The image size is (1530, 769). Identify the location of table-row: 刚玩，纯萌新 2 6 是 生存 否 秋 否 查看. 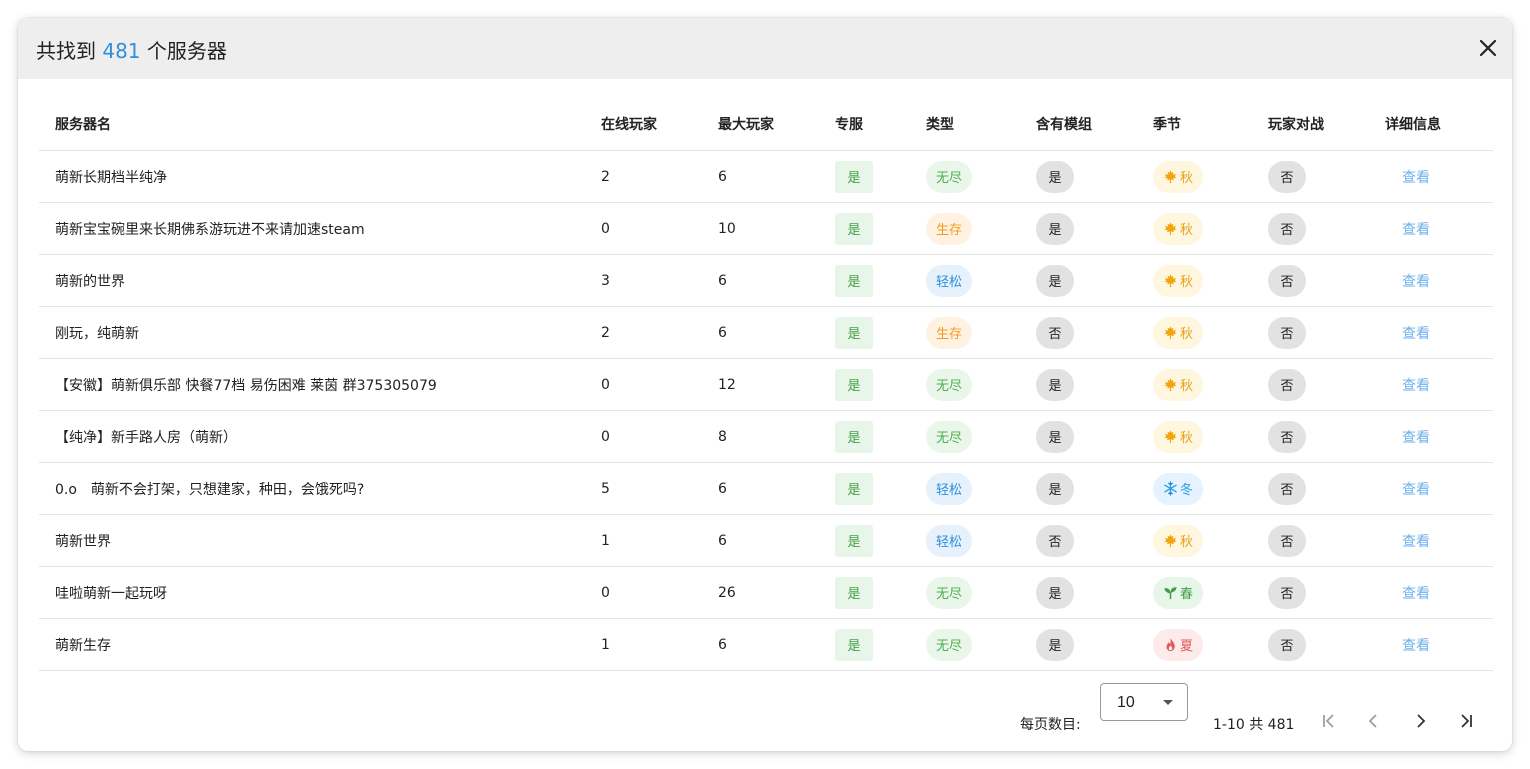
(766, 333).